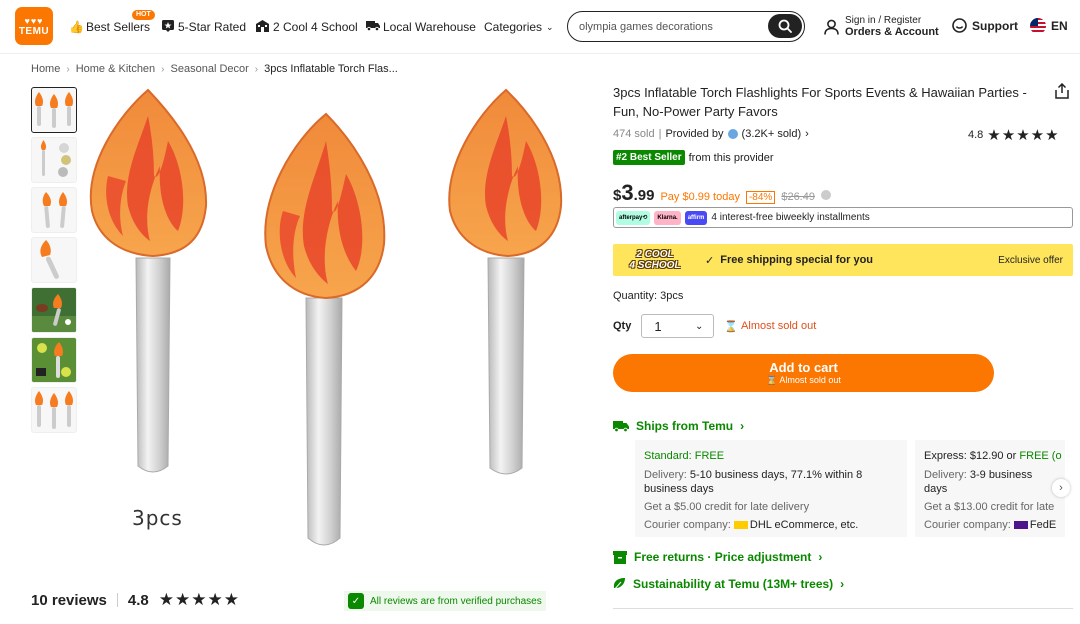 The image size is (1080, 624). What do you see at coordinates (45, 69) in the screenshot?
I see `breadcrumb-home: Home` at bounding box center [45, 69].